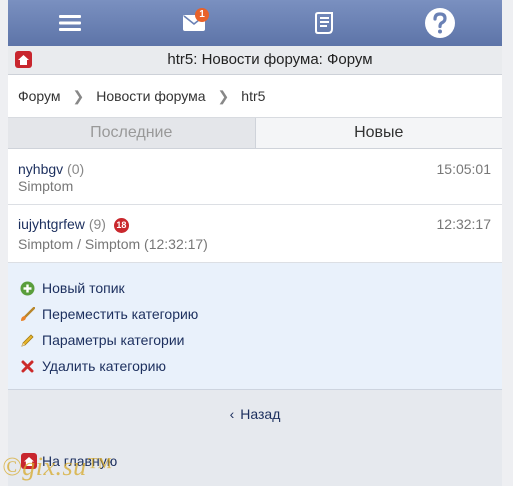  What do you see at coordinates (113, 244) in the screenshot?
I see `topic-author: Simptom / Simptom (12:32:17)` at bounding box center [113, 244].